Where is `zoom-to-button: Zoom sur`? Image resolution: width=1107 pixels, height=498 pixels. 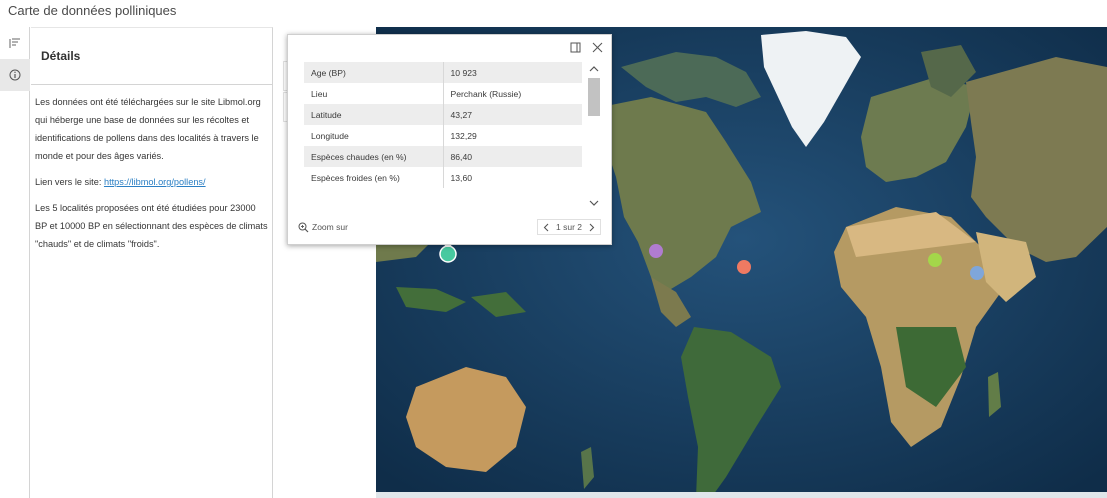 zoom-to-button: Zoom sur is located at coordinates (323, 227).